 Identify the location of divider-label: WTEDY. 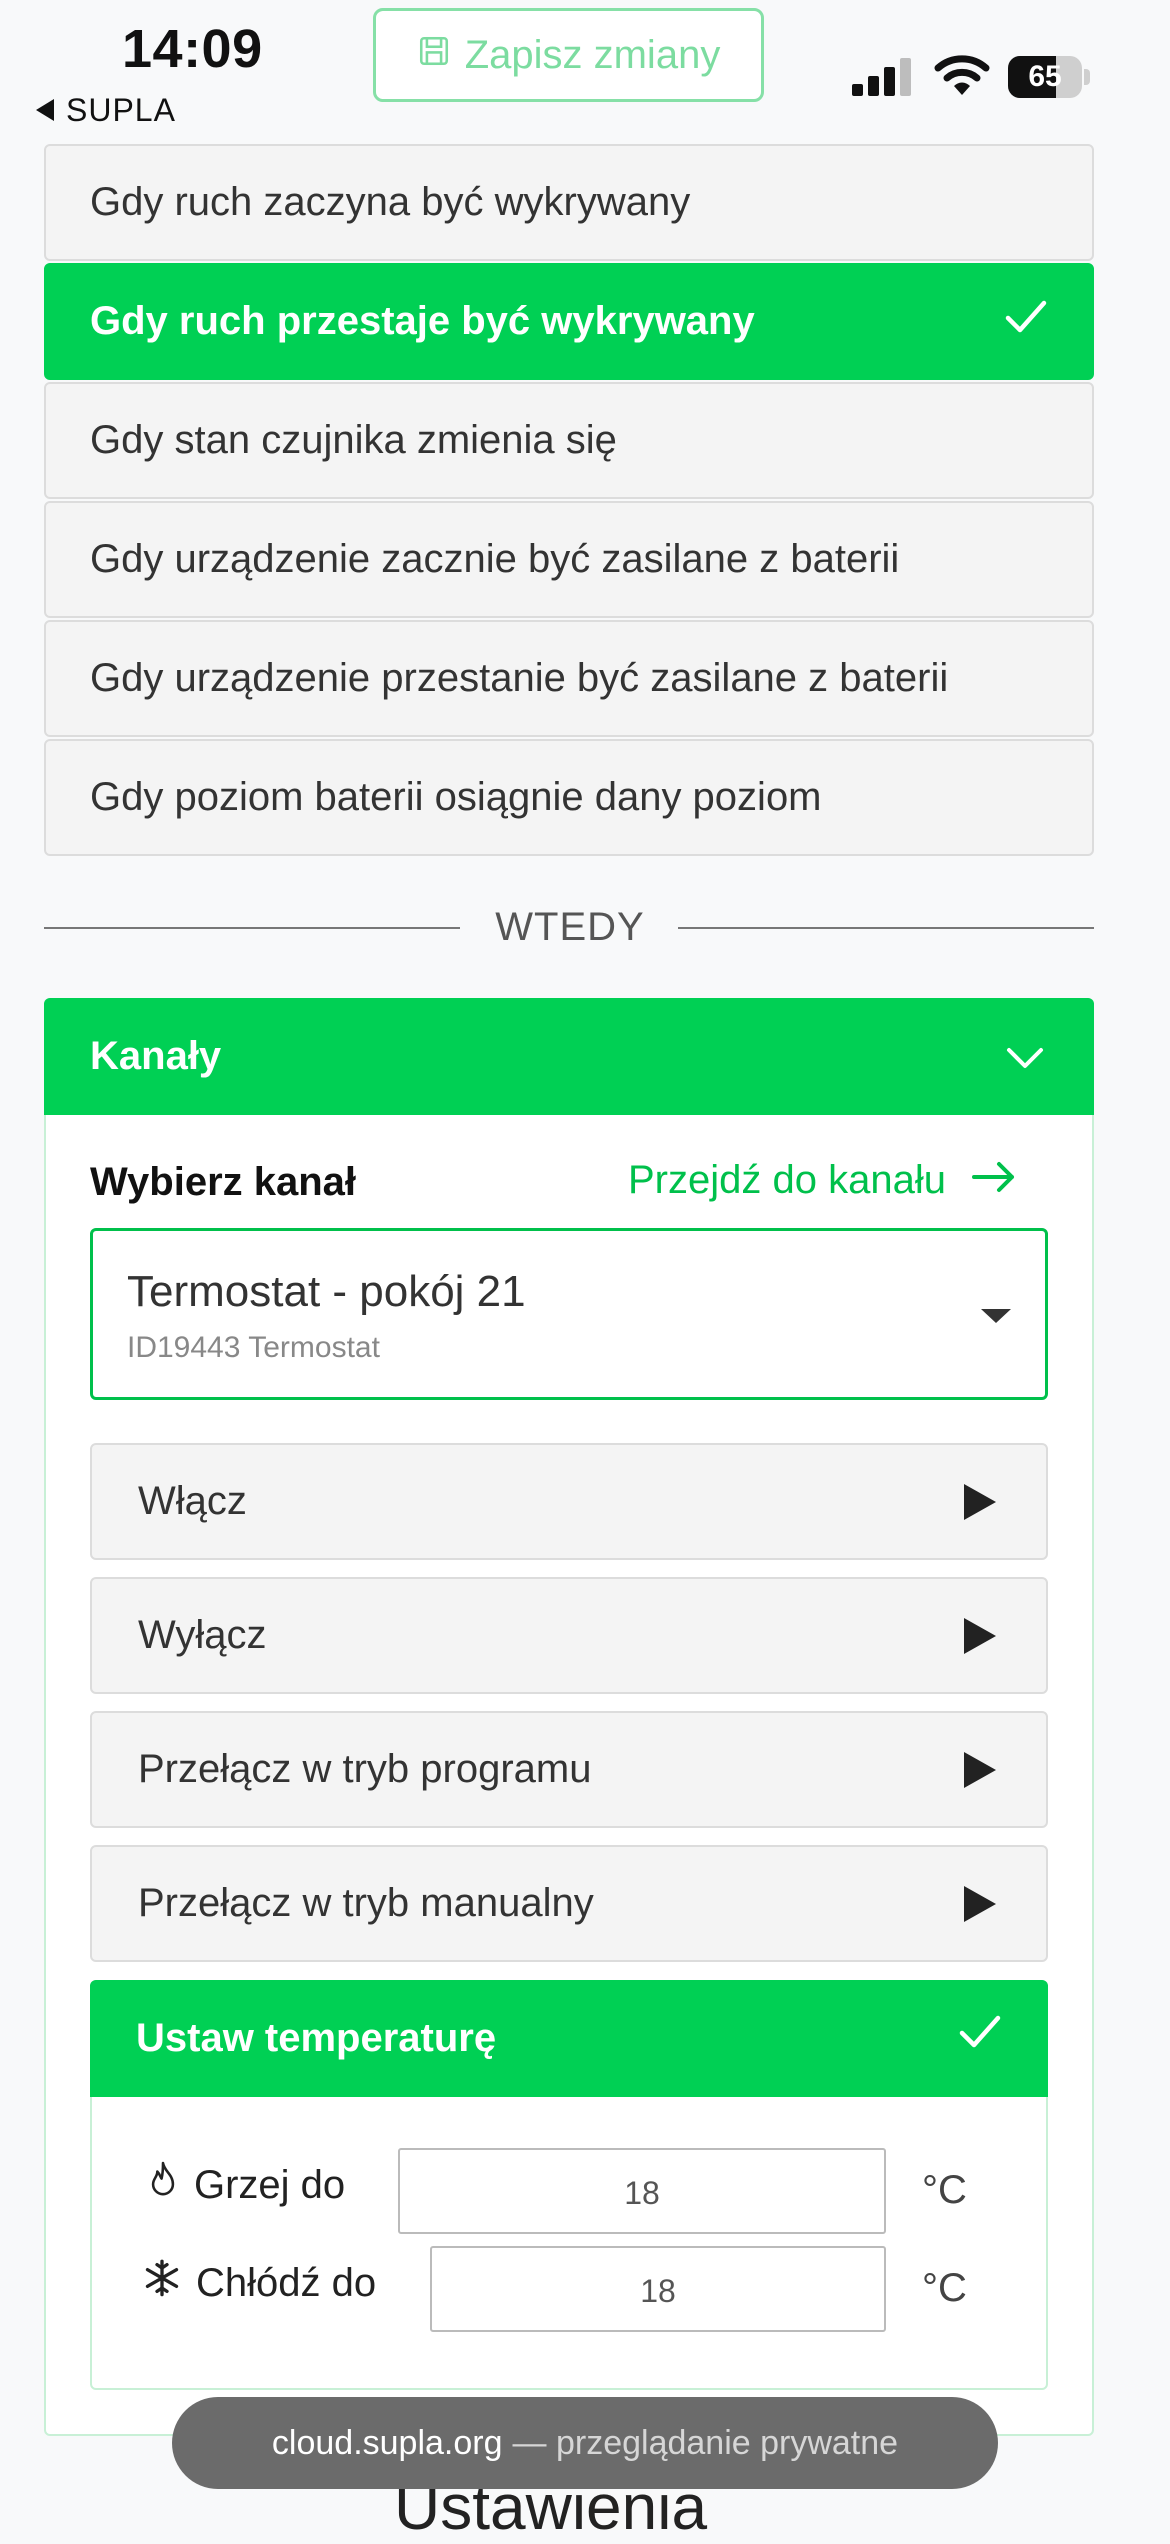
(570, 927).